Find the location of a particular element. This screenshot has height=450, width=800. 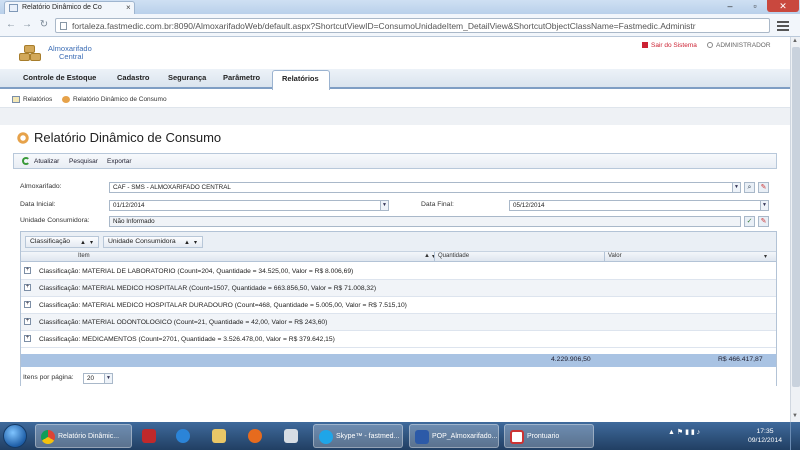

group-chip-unidade: Unidade Consumidora ▲ ▾ is located at coordinates (153, 242).